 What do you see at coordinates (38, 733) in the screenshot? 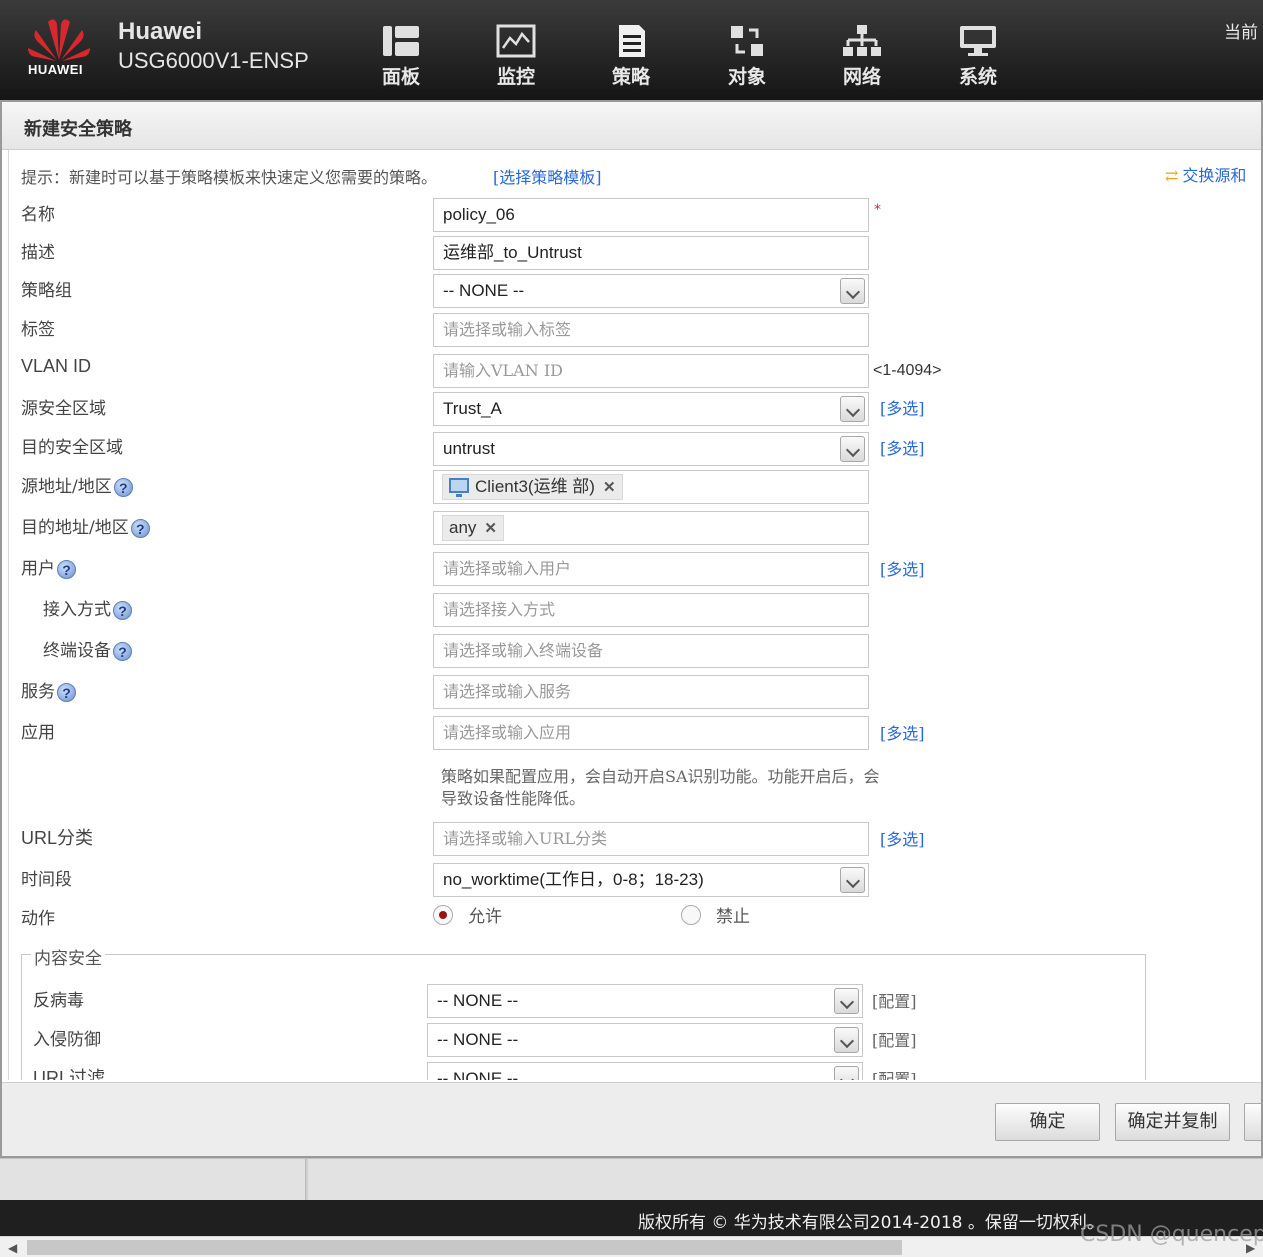
I see `application-label: 应用` at bounding box center [38, 733].